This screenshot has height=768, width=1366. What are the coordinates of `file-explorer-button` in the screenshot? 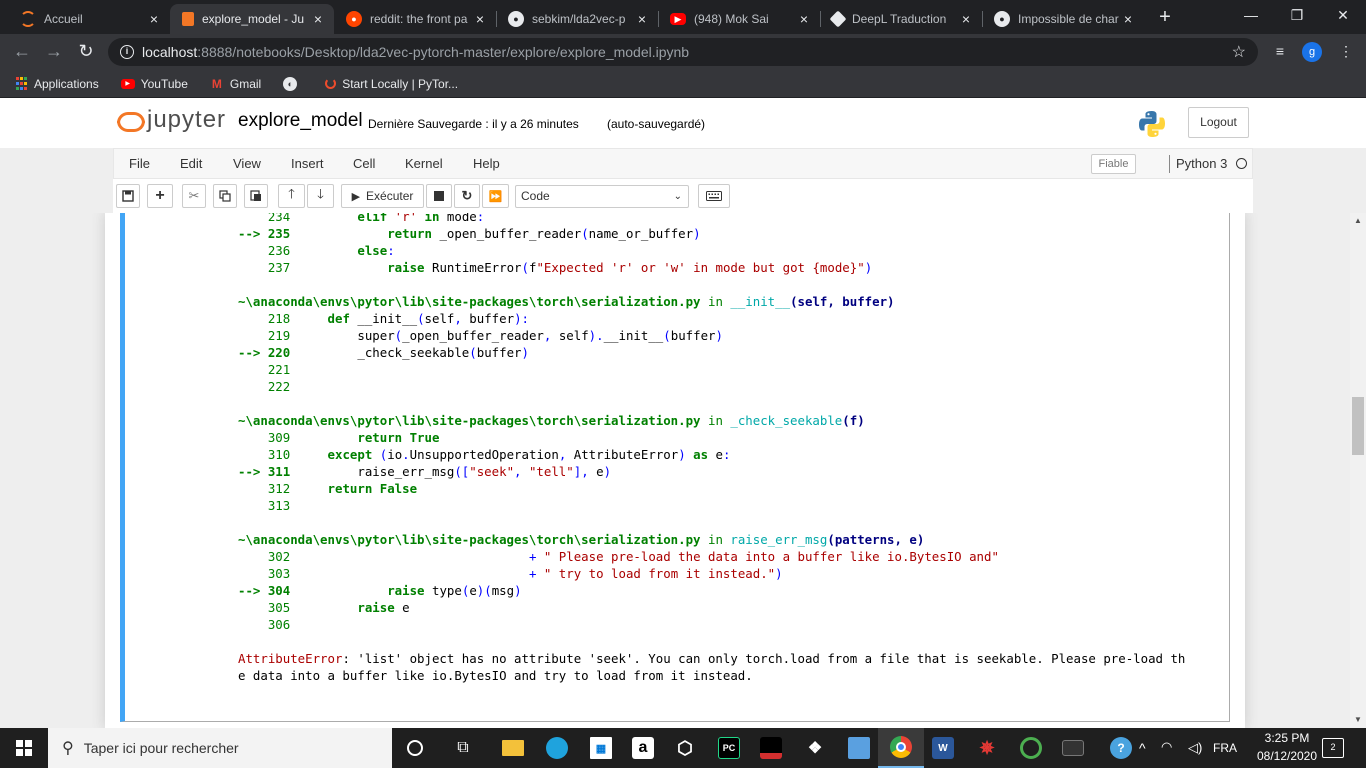 It's located at (513, 748).